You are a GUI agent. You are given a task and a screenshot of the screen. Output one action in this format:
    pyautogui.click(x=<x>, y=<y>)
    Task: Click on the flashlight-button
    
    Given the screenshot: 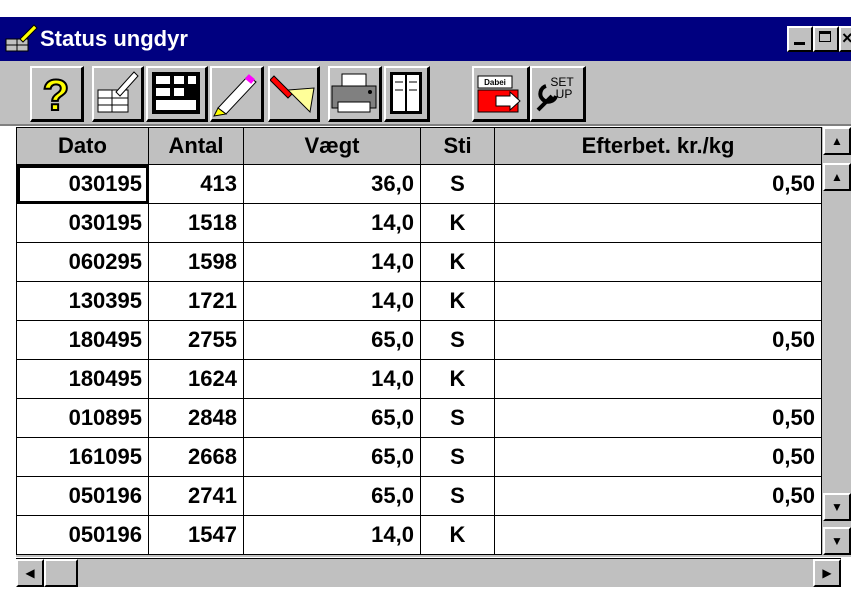 What is the action you would take?
    pyautogui.click(x=294, y=94)
    